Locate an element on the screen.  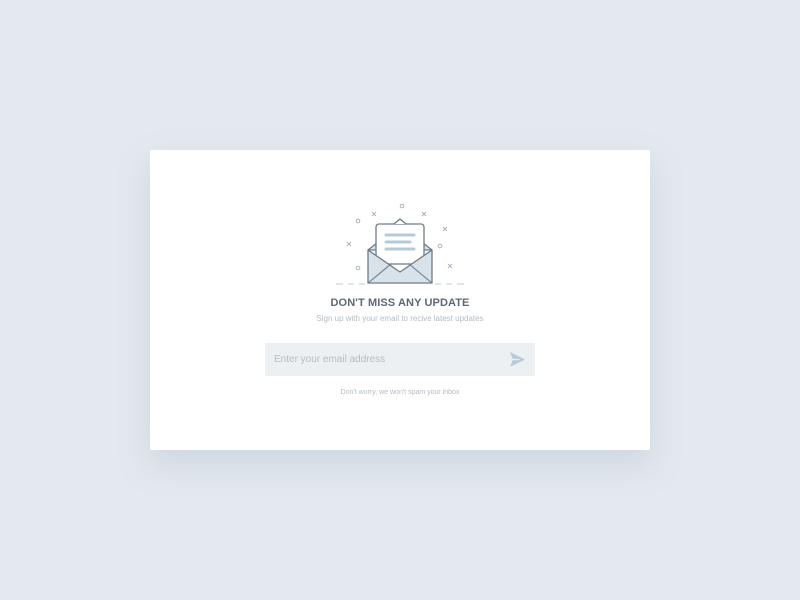
email-signup-form is located at coordinates (400, 359).